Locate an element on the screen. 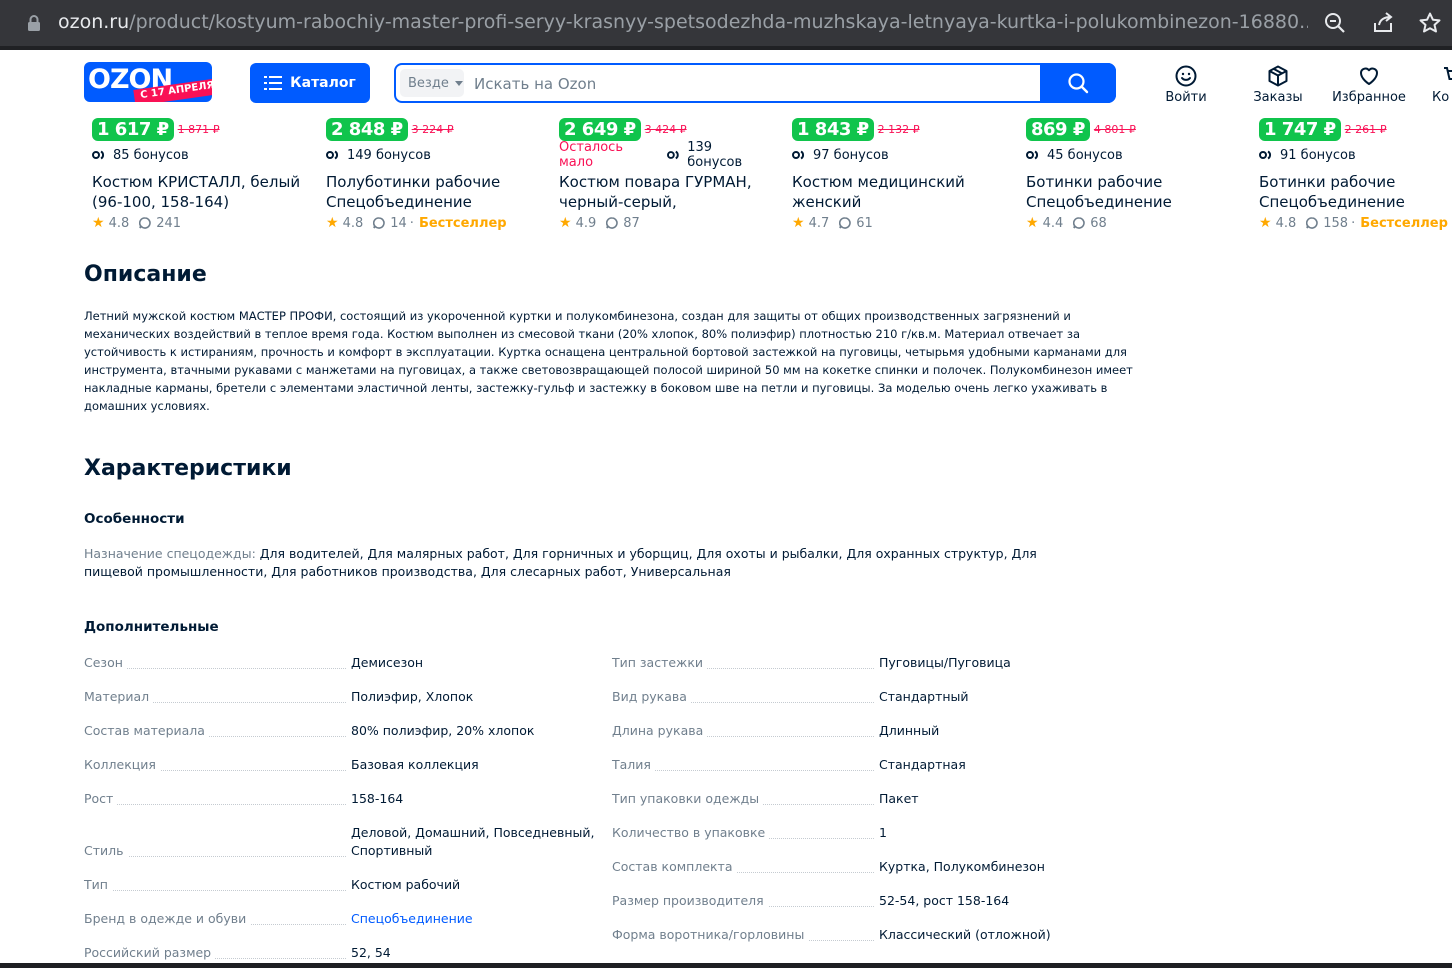  spec-value: 158-164 is located at coordinates (473, 799).